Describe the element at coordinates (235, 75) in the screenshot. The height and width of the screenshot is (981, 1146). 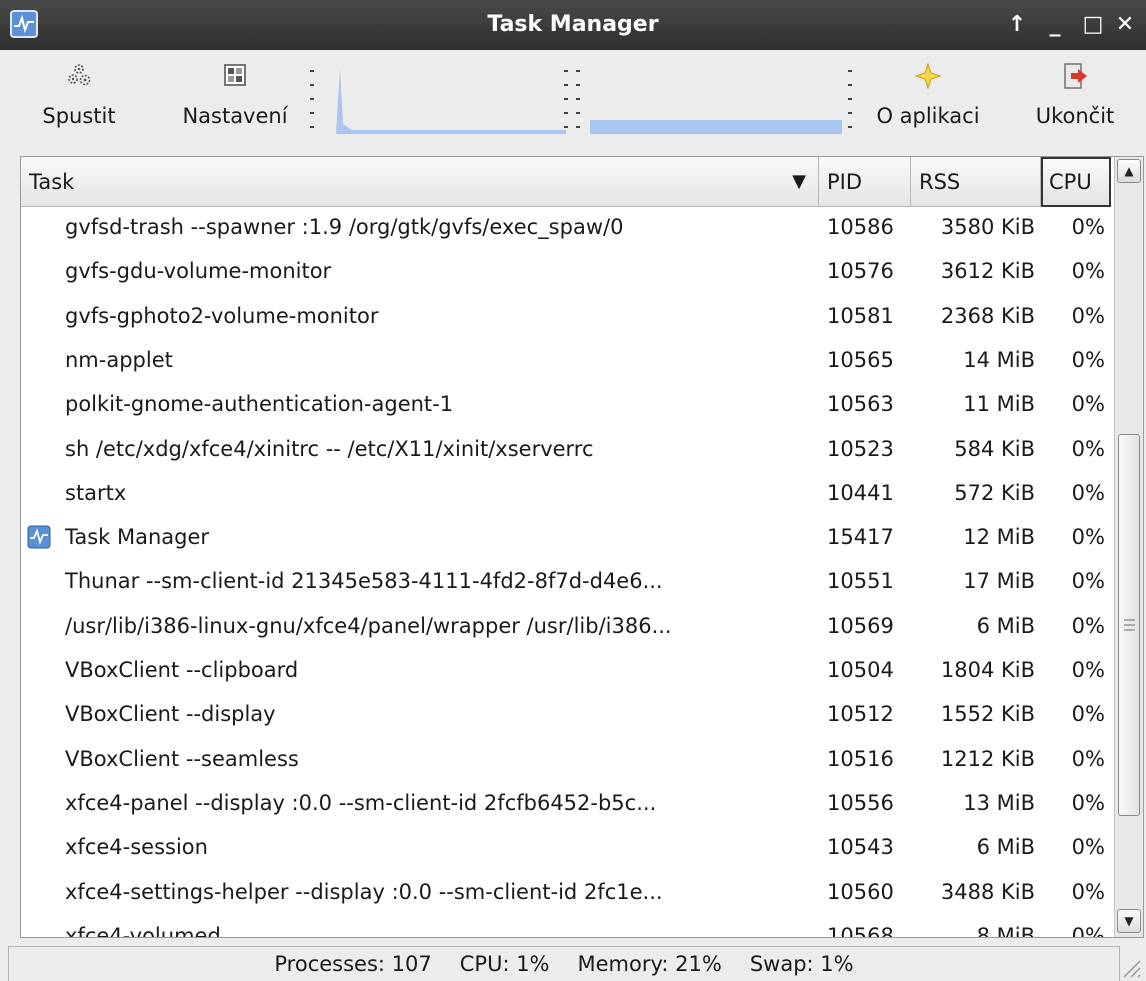
I see `preferences-icon` at that location.